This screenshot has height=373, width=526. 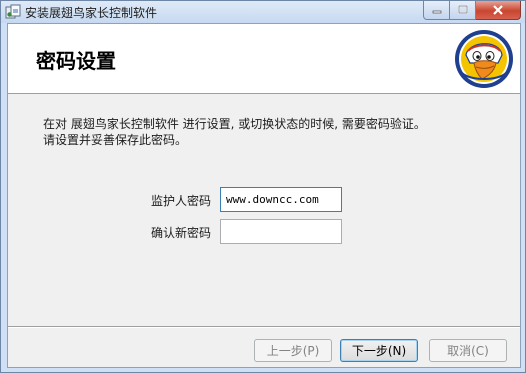 I want to click on maximize-button, so click(x=463, y=10).